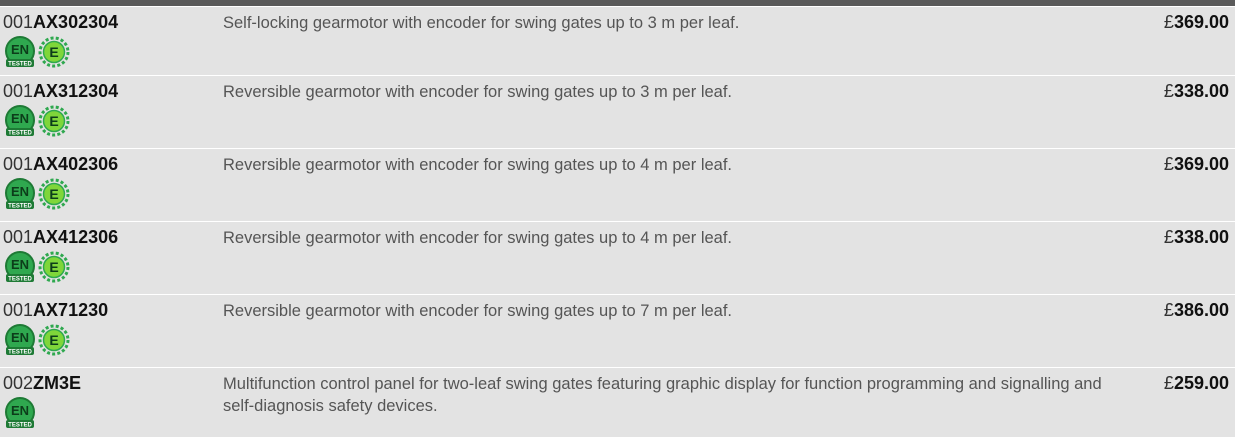  I want to click on product-code: 001AX71230, so click(55, 310).